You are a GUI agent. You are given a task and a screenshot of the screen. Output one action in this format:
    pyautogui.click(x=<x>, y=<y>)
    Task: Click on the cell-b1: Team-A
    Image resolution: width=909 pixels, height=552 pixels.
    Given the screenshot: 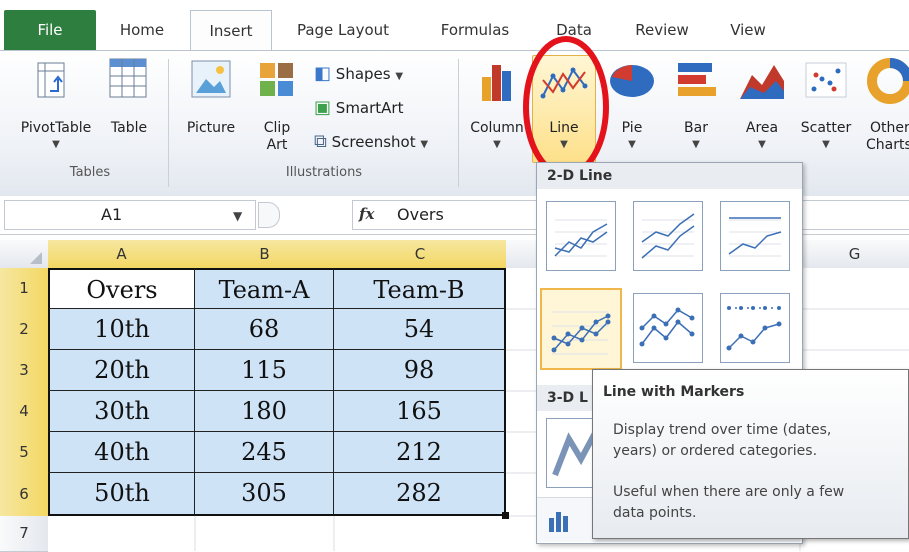 What is the action you would take?
    pyautogui.click(x=264, y=288)
    